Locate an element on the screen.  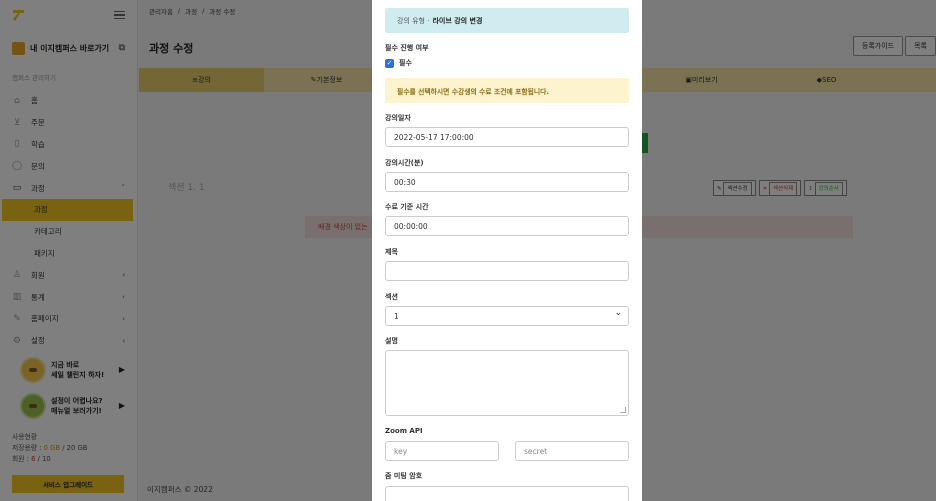
lecture-type-change-link: 라이브 강의 변경 is located at coordinates (457, 21).